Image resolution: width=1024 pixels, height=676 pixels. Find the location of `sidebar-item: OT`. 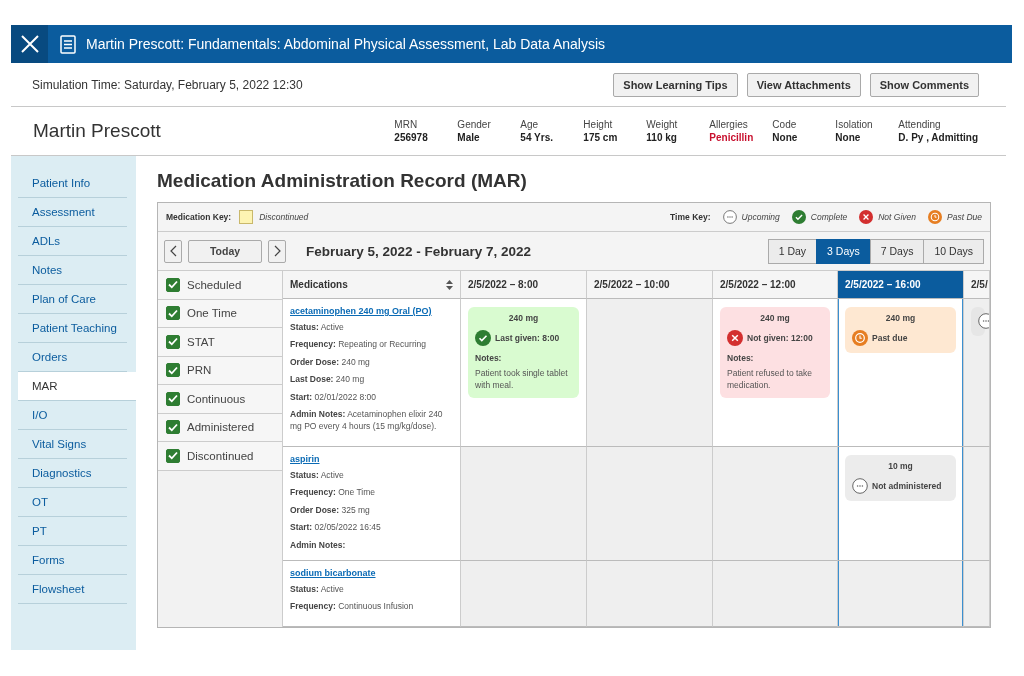

sidebar-item: OT is located at coordinates (72, 502).